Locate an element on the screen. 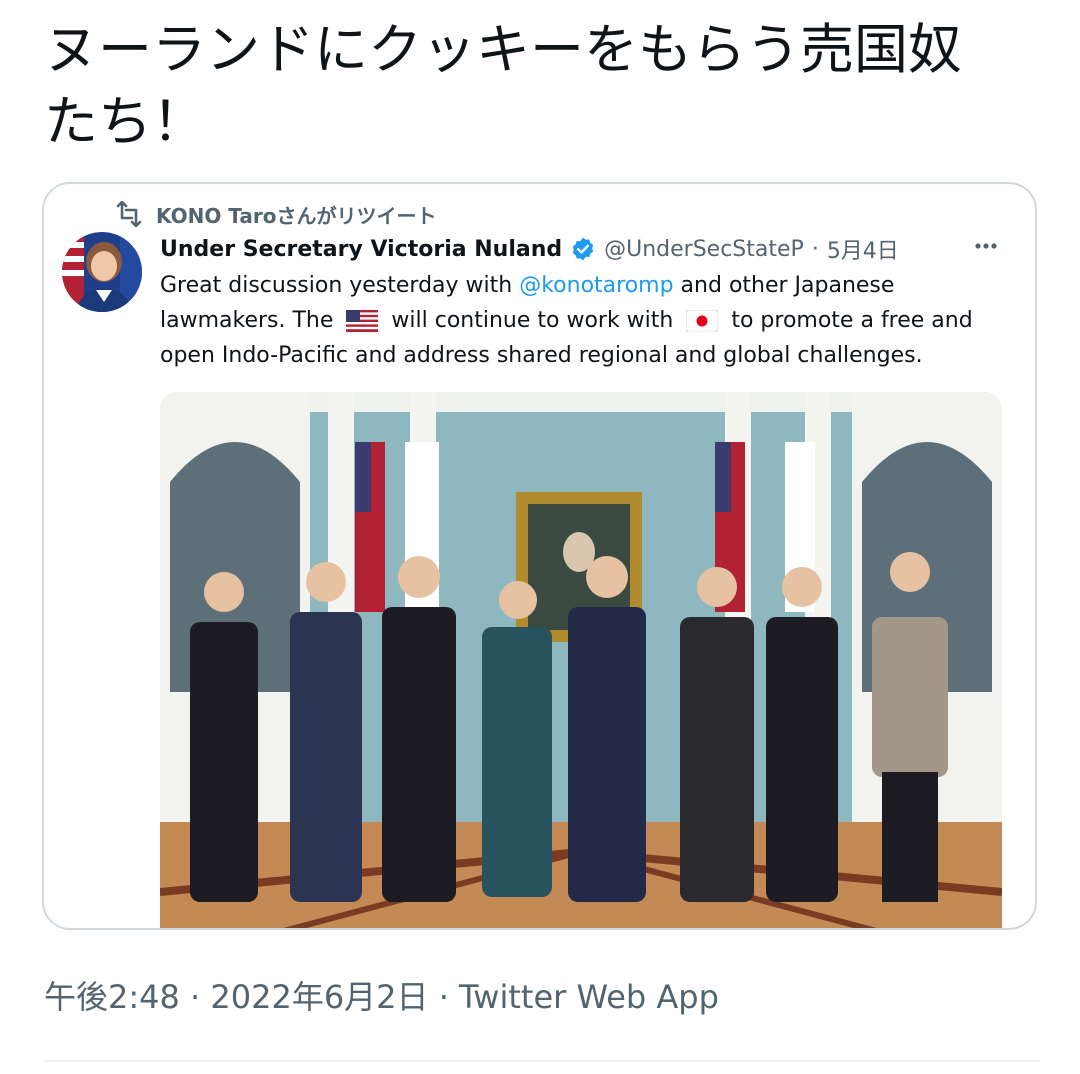 The width and height of the screenshot is (1080, 1074). tweet-text-line-2: たち！ is located at coordinates (125, 121).